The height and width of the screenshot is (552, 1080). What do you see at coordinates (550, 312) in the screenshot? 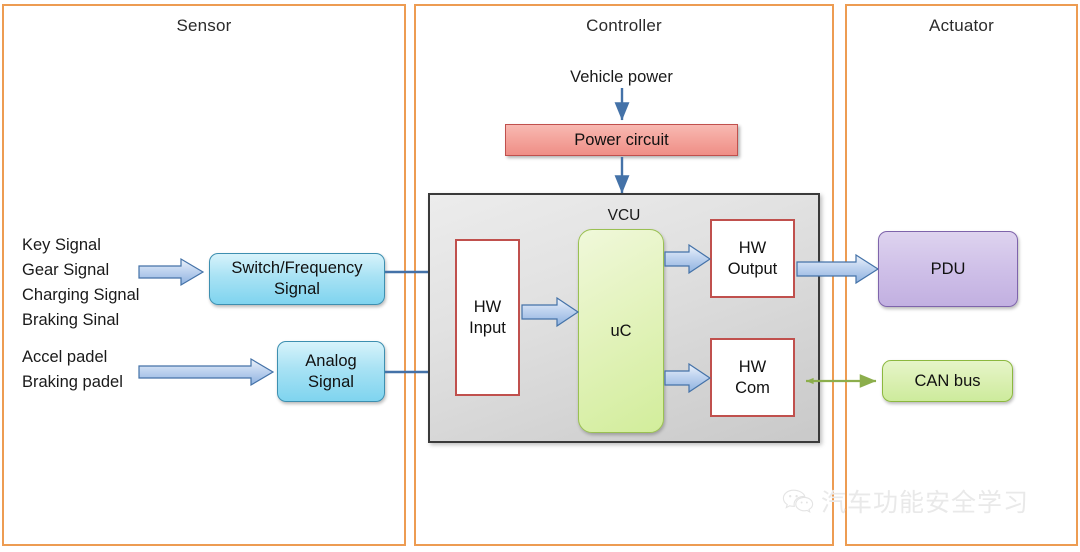
I see `block-arrow-hw-input-to-uc` at bounding box center [550, 312].